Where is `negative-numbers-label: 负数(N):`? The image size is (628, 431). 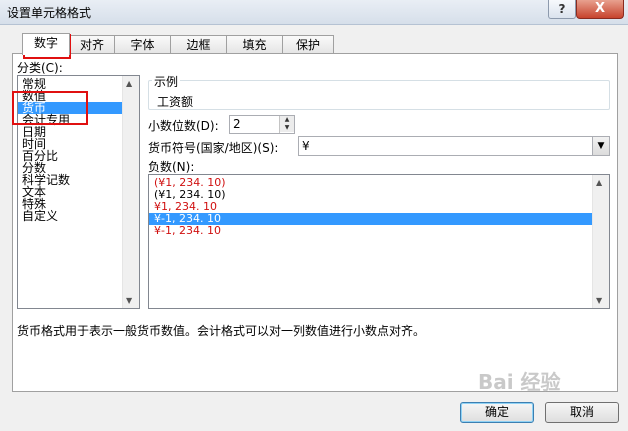 negative-numbers-label: 负数(N): is located at coordinates (171, 167).